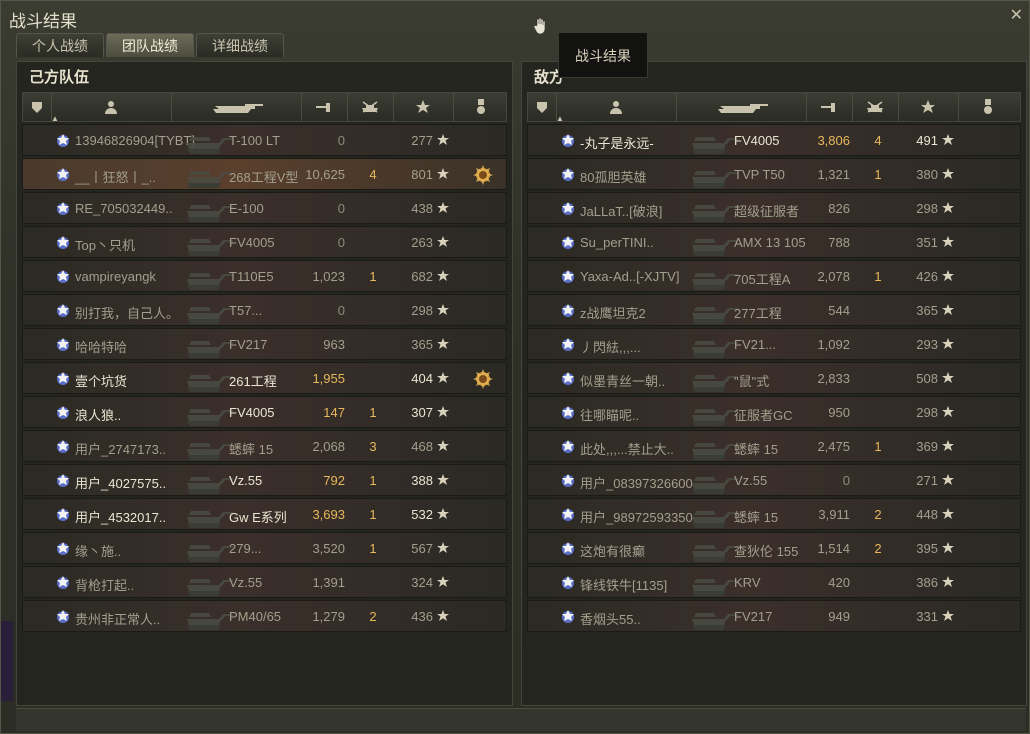 The image size is (1030, 734). What do you see at coordinates (774, 616) in the screenshot?
I see `player-row: 香烟头55.. FV217 949 331` at bounding box center [774, 616].